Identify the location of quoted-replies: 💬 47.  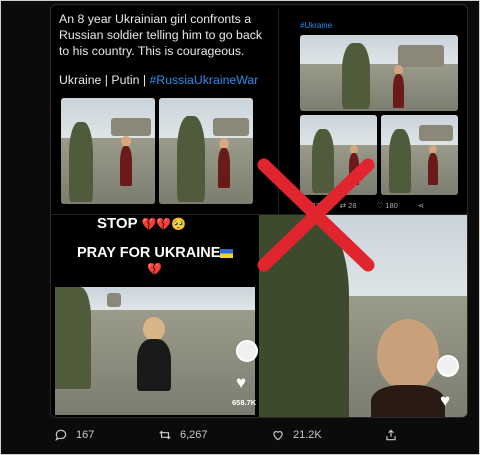
(310, 205).